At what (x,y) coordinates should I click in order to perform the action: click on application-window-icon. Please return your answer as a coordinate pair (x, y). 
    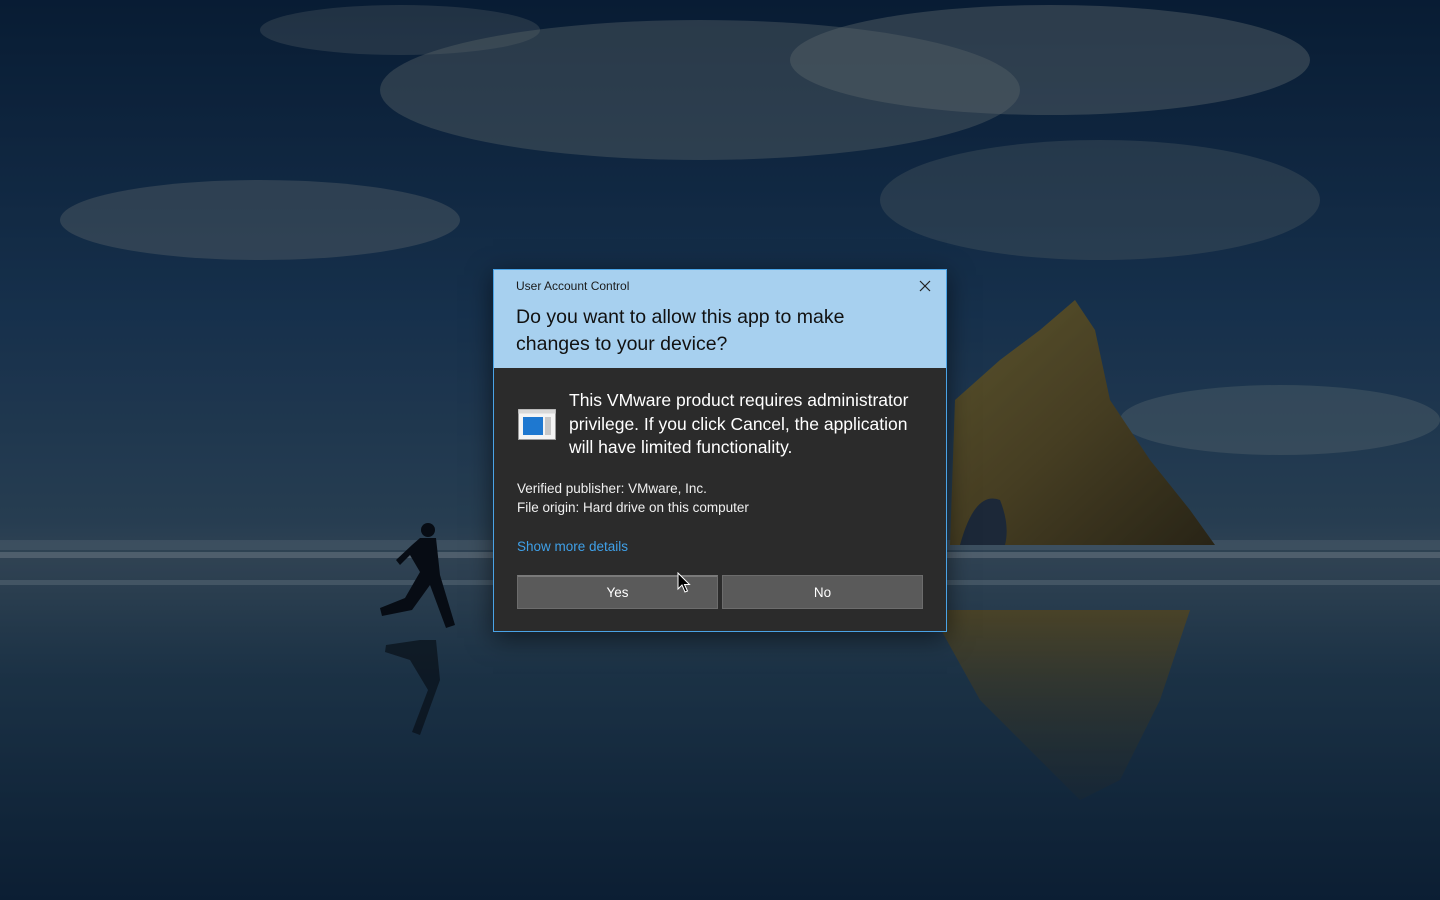
    Looking at the image, I should click on (537, 424).